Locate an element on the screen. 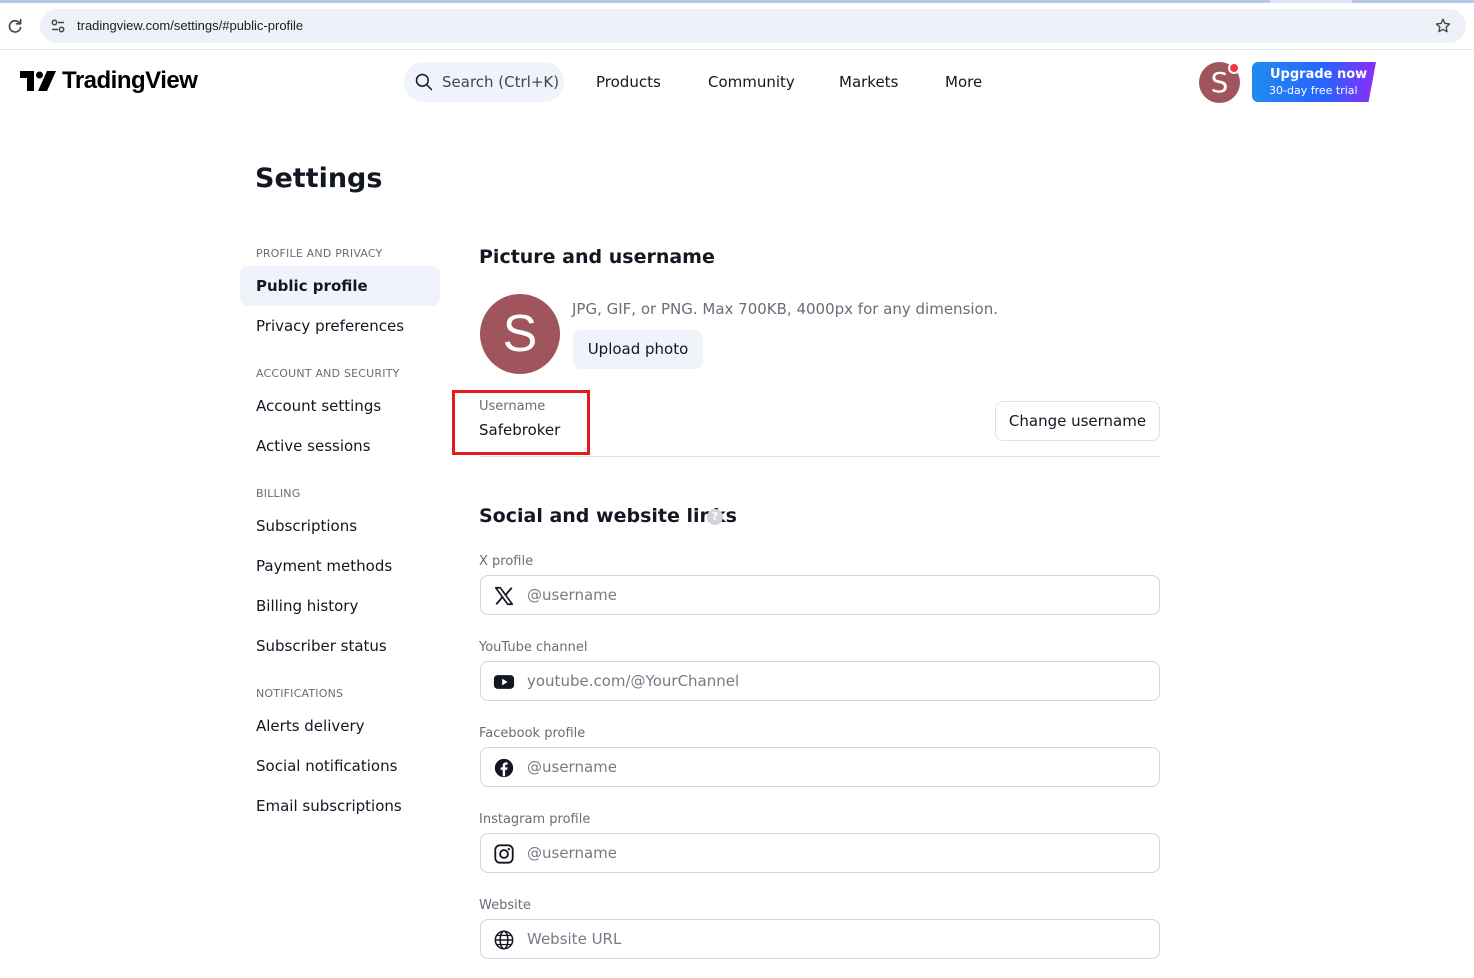 Image resolution: width=1474 pixels, height=978 pixels. address-bar: tradingview.com/settings/#public-profile is located at coordinates (753, 26).